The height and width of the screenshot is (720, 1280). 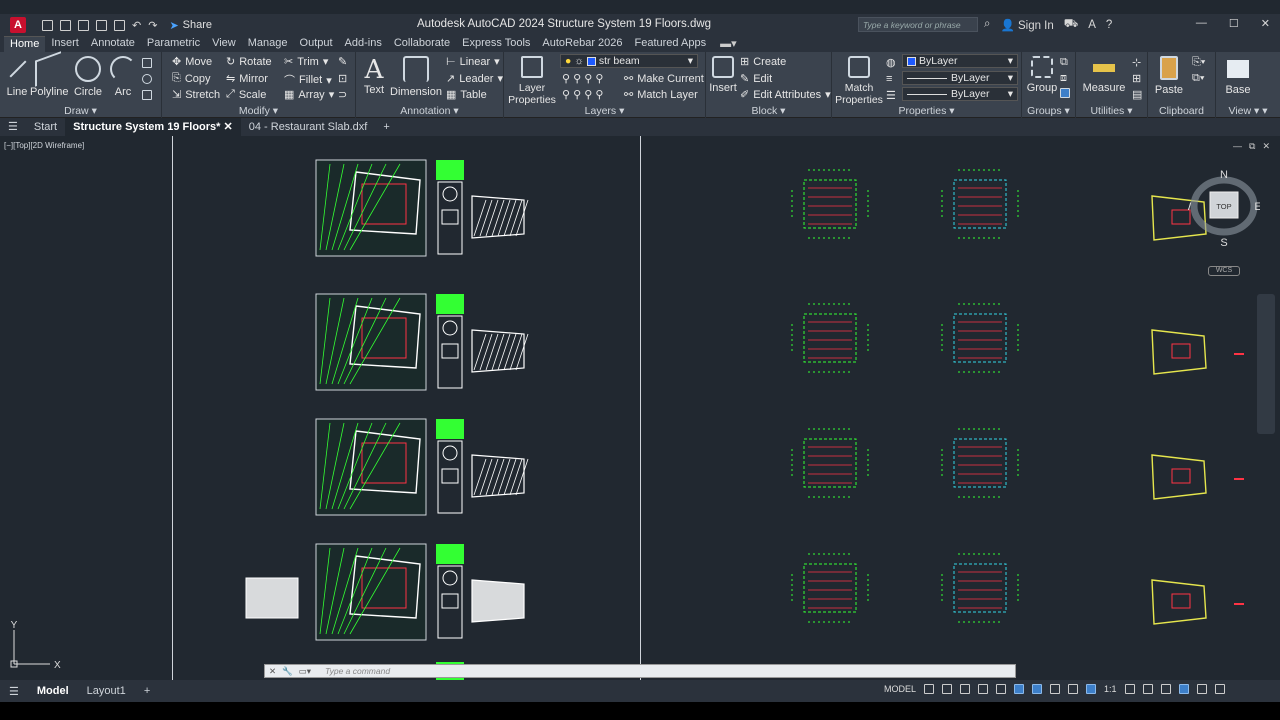 What do you see at coordinates (891, 62) in the screenshot?
I see `color-wheel-icon: ◍` at bounding box center [891, 62].